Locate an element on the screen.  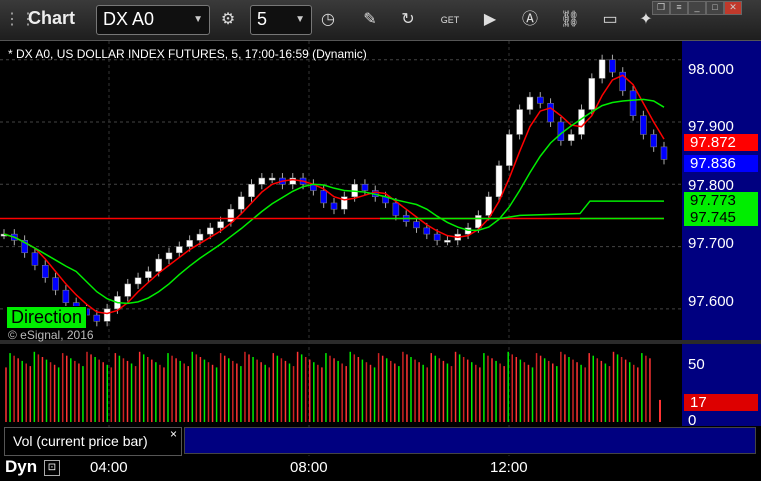
dynamic-mode: Dyn is located at coordinates (21, 467).